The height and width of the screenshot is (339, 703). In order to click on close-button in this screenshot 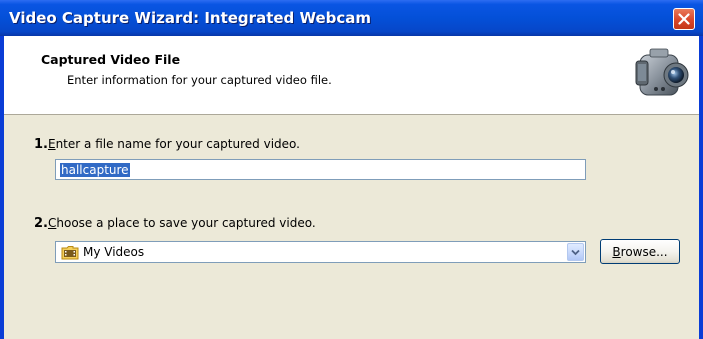, I will do `click(684, 19)`.